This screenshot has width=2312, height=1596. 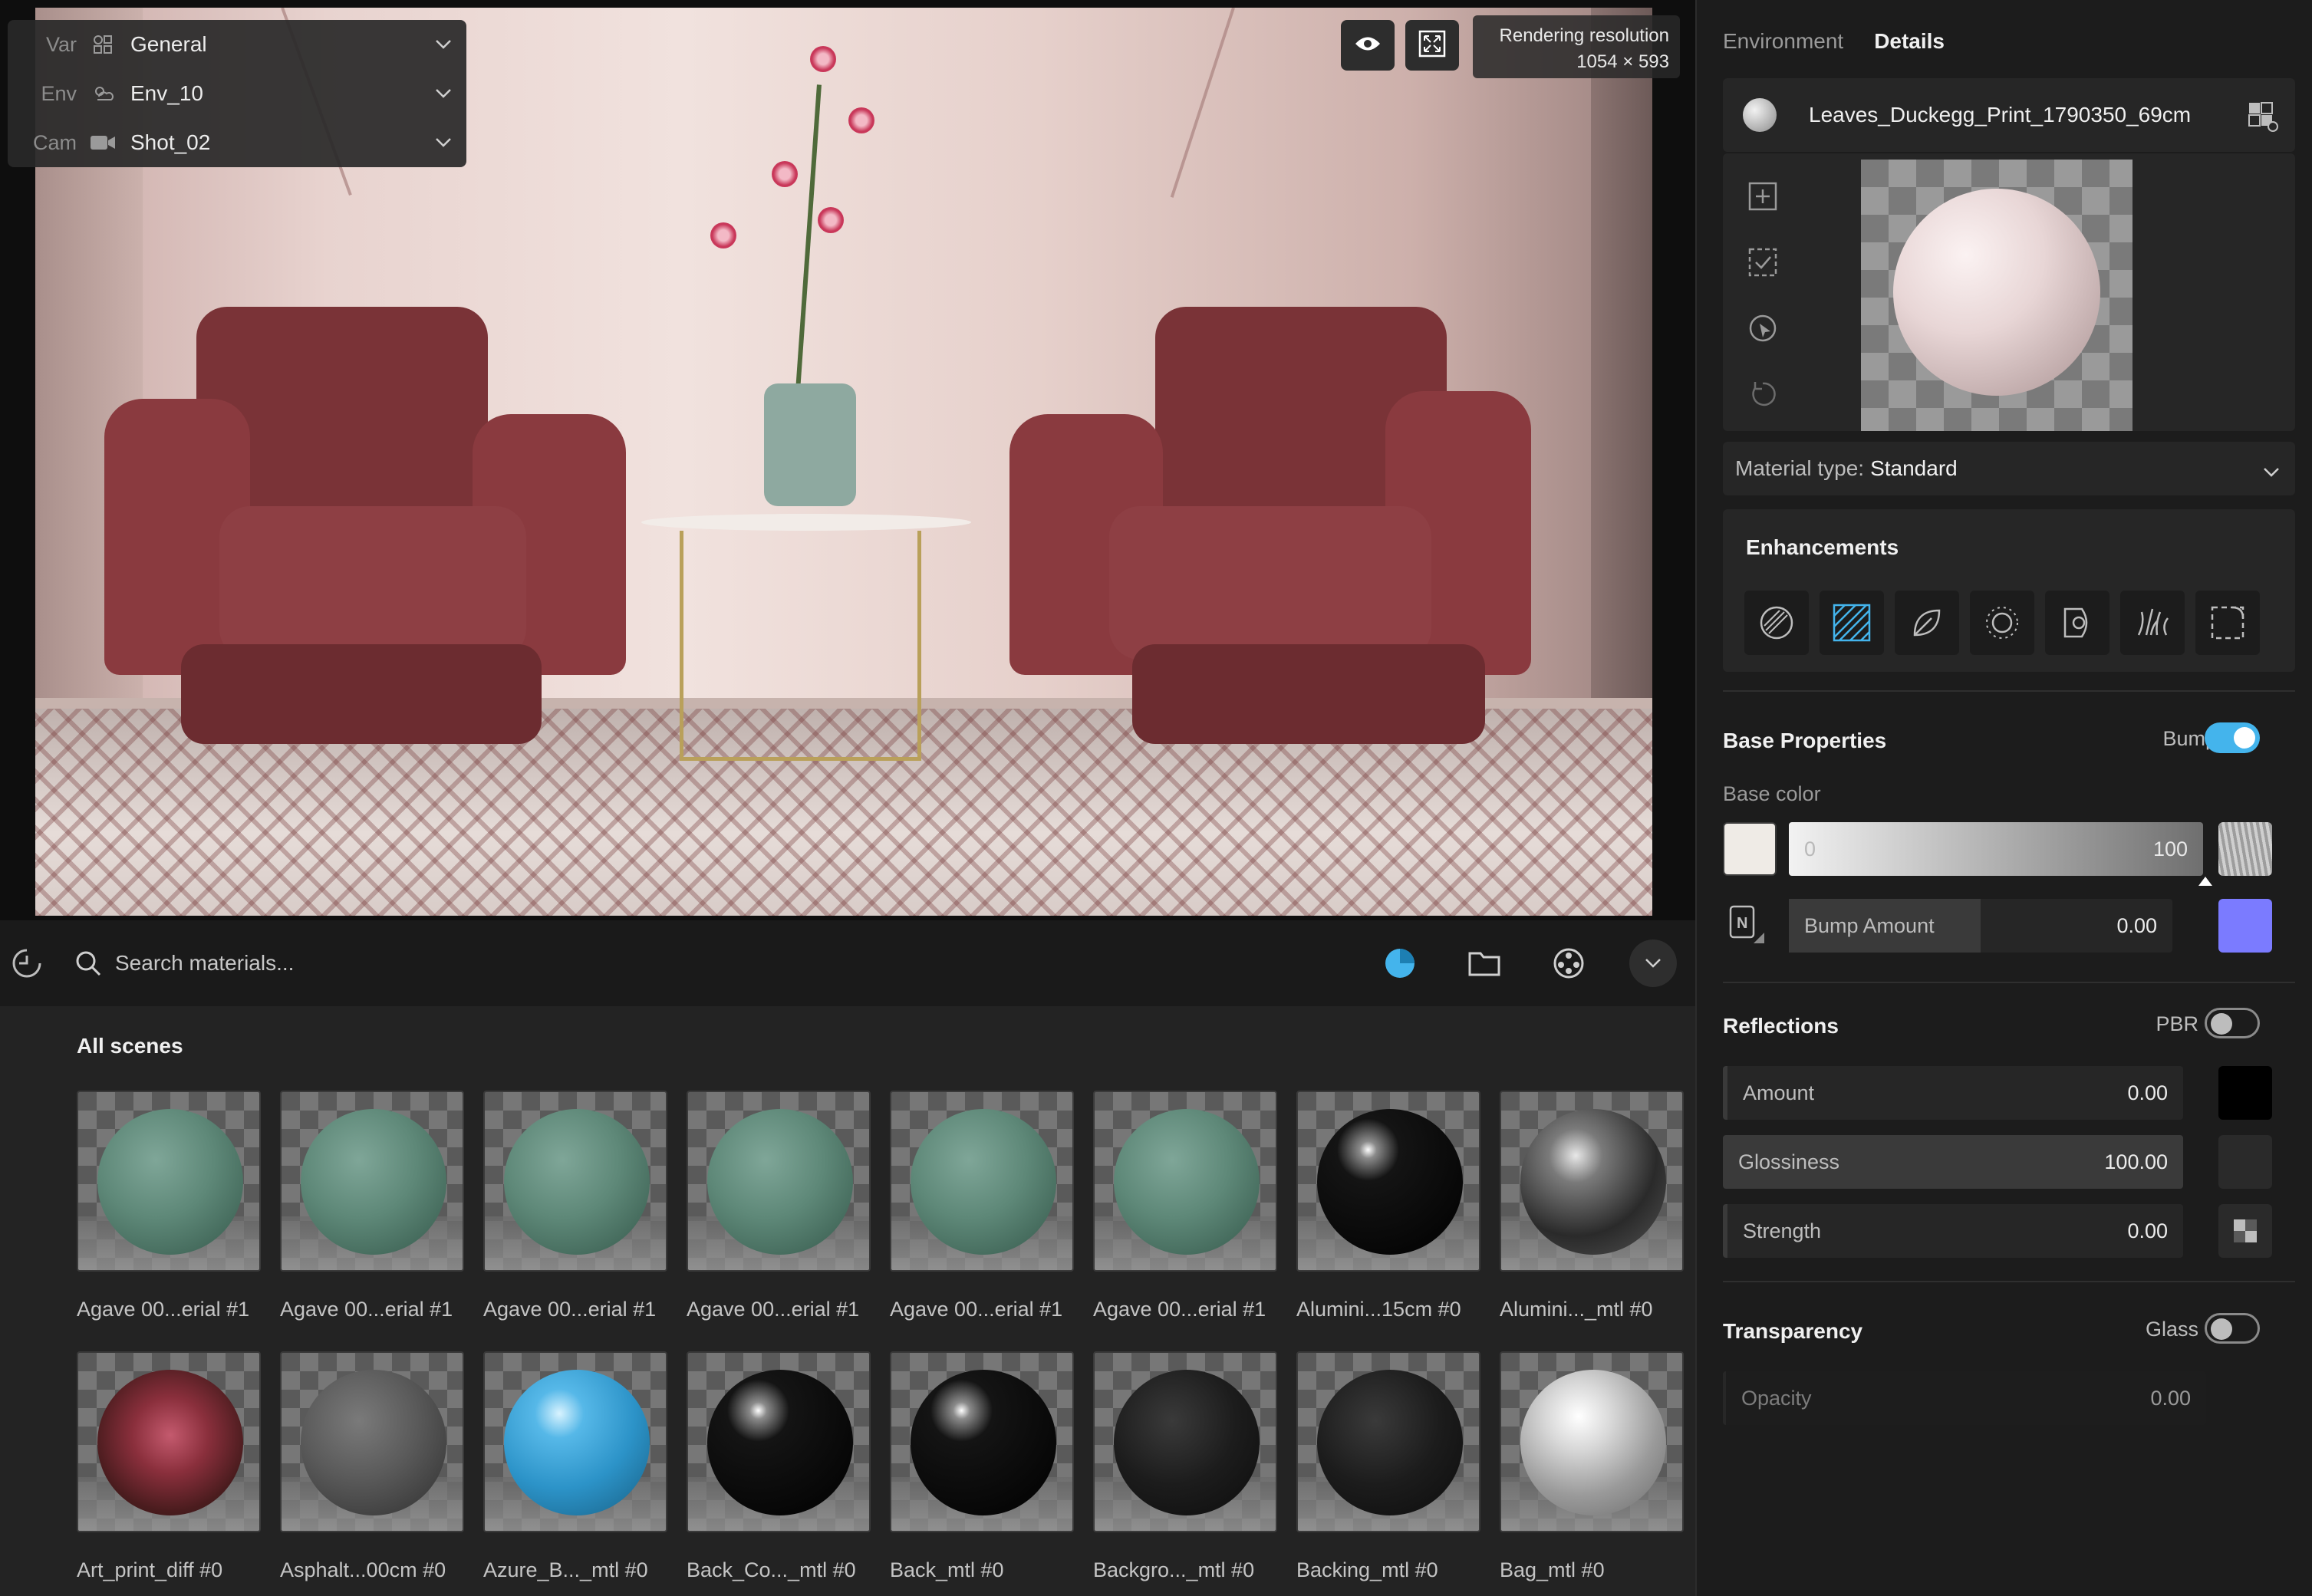 I want to click on opacity-slider: Opacity 0.00, so click(x=1964, y=1398).